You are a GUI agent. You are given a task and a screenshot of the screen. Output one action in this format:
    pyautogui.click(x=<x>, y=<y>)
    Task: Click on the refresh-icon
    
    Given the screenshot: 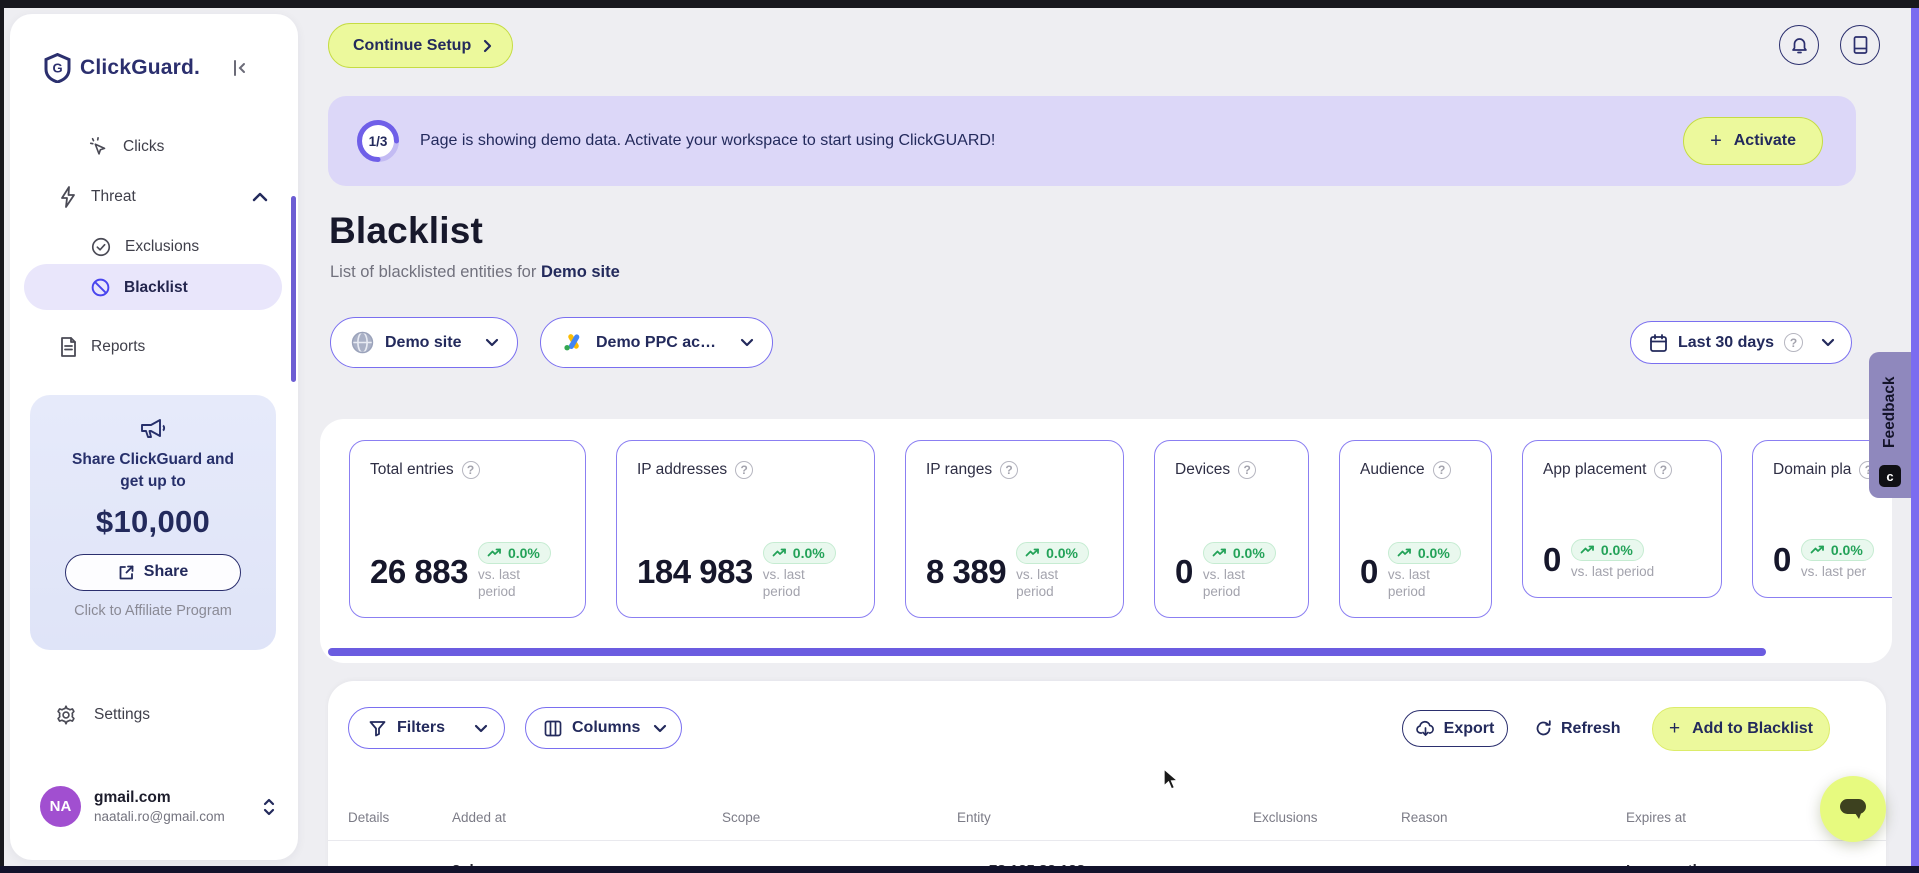 What is the action you would take?
    pyautogui.click(x=1543, y=728)
    